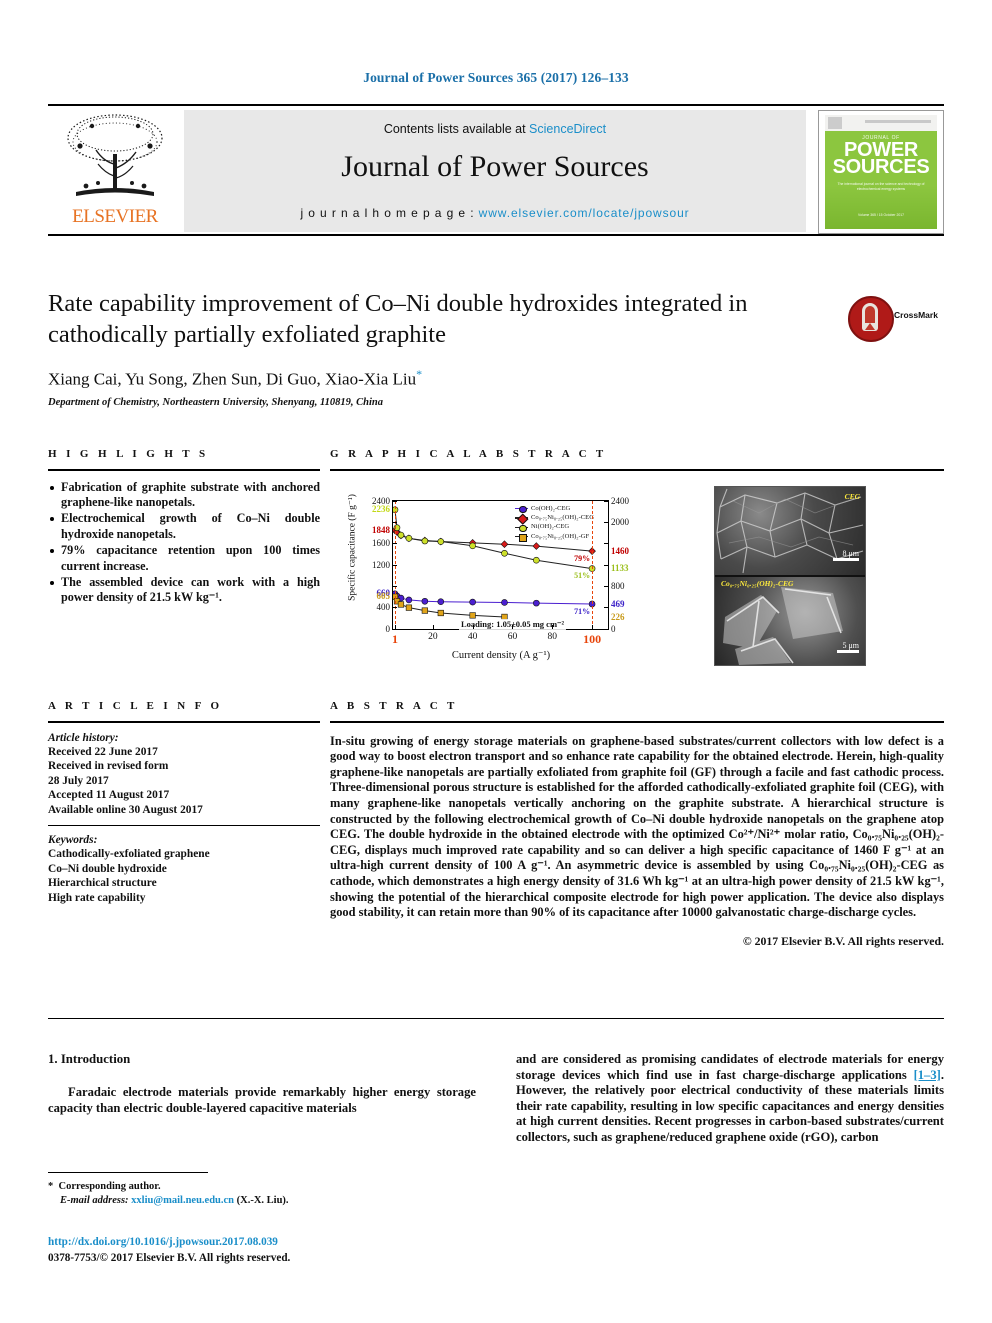 This screenshot has width=992, height=1323. What do you see at coordinates (182, 1200) in the screenshot?
I see `email-link: xxliu@mail.neu.edu.cn` at bounding box center [182, 1200].